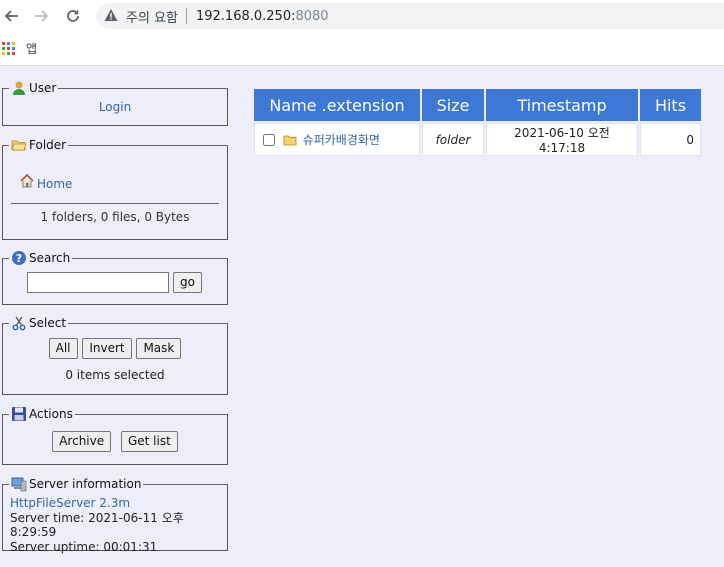  What do you see at coordinates (562, 139) in the screenshot?
I see `file-timestamp-cell: 2021-06-10 오전 4:17:18` at bounding box center [562, 139].